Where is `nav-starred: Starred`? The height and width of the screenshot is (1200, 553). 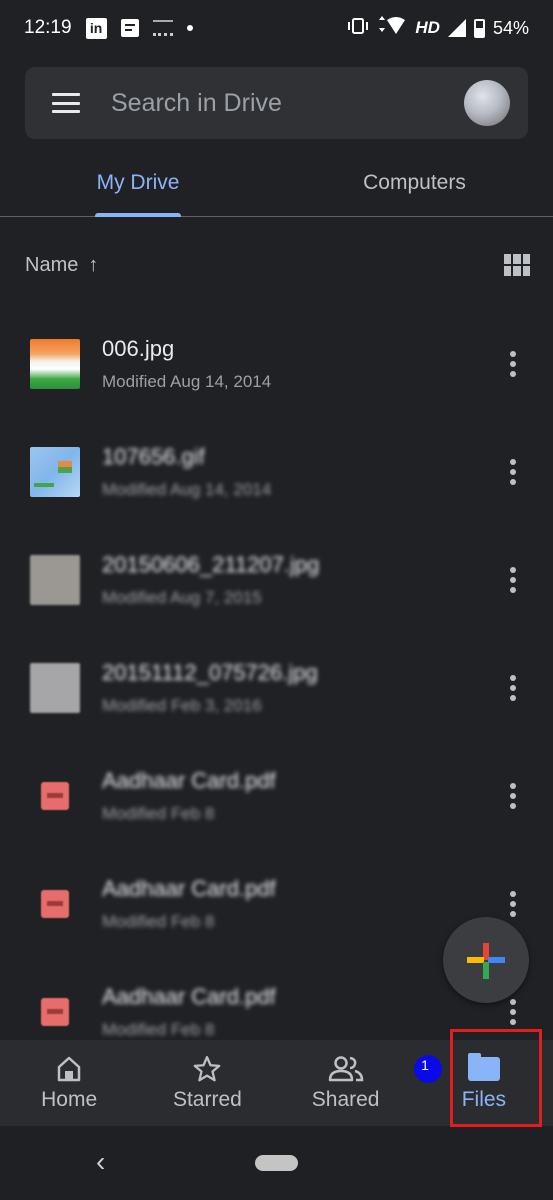 nav-starred: Starred is located at coordinates (207, 1083).